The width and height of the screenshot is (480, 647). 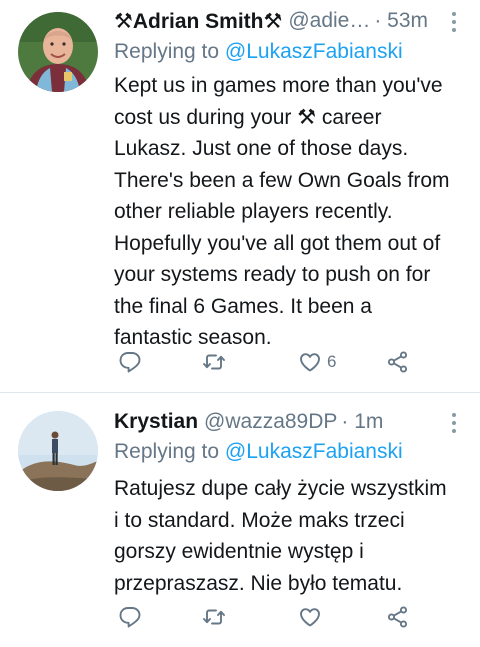 I want to click on tweet-text-line: Ratujesz dupe cały życie wszystkim, so click(x=280, y=488).